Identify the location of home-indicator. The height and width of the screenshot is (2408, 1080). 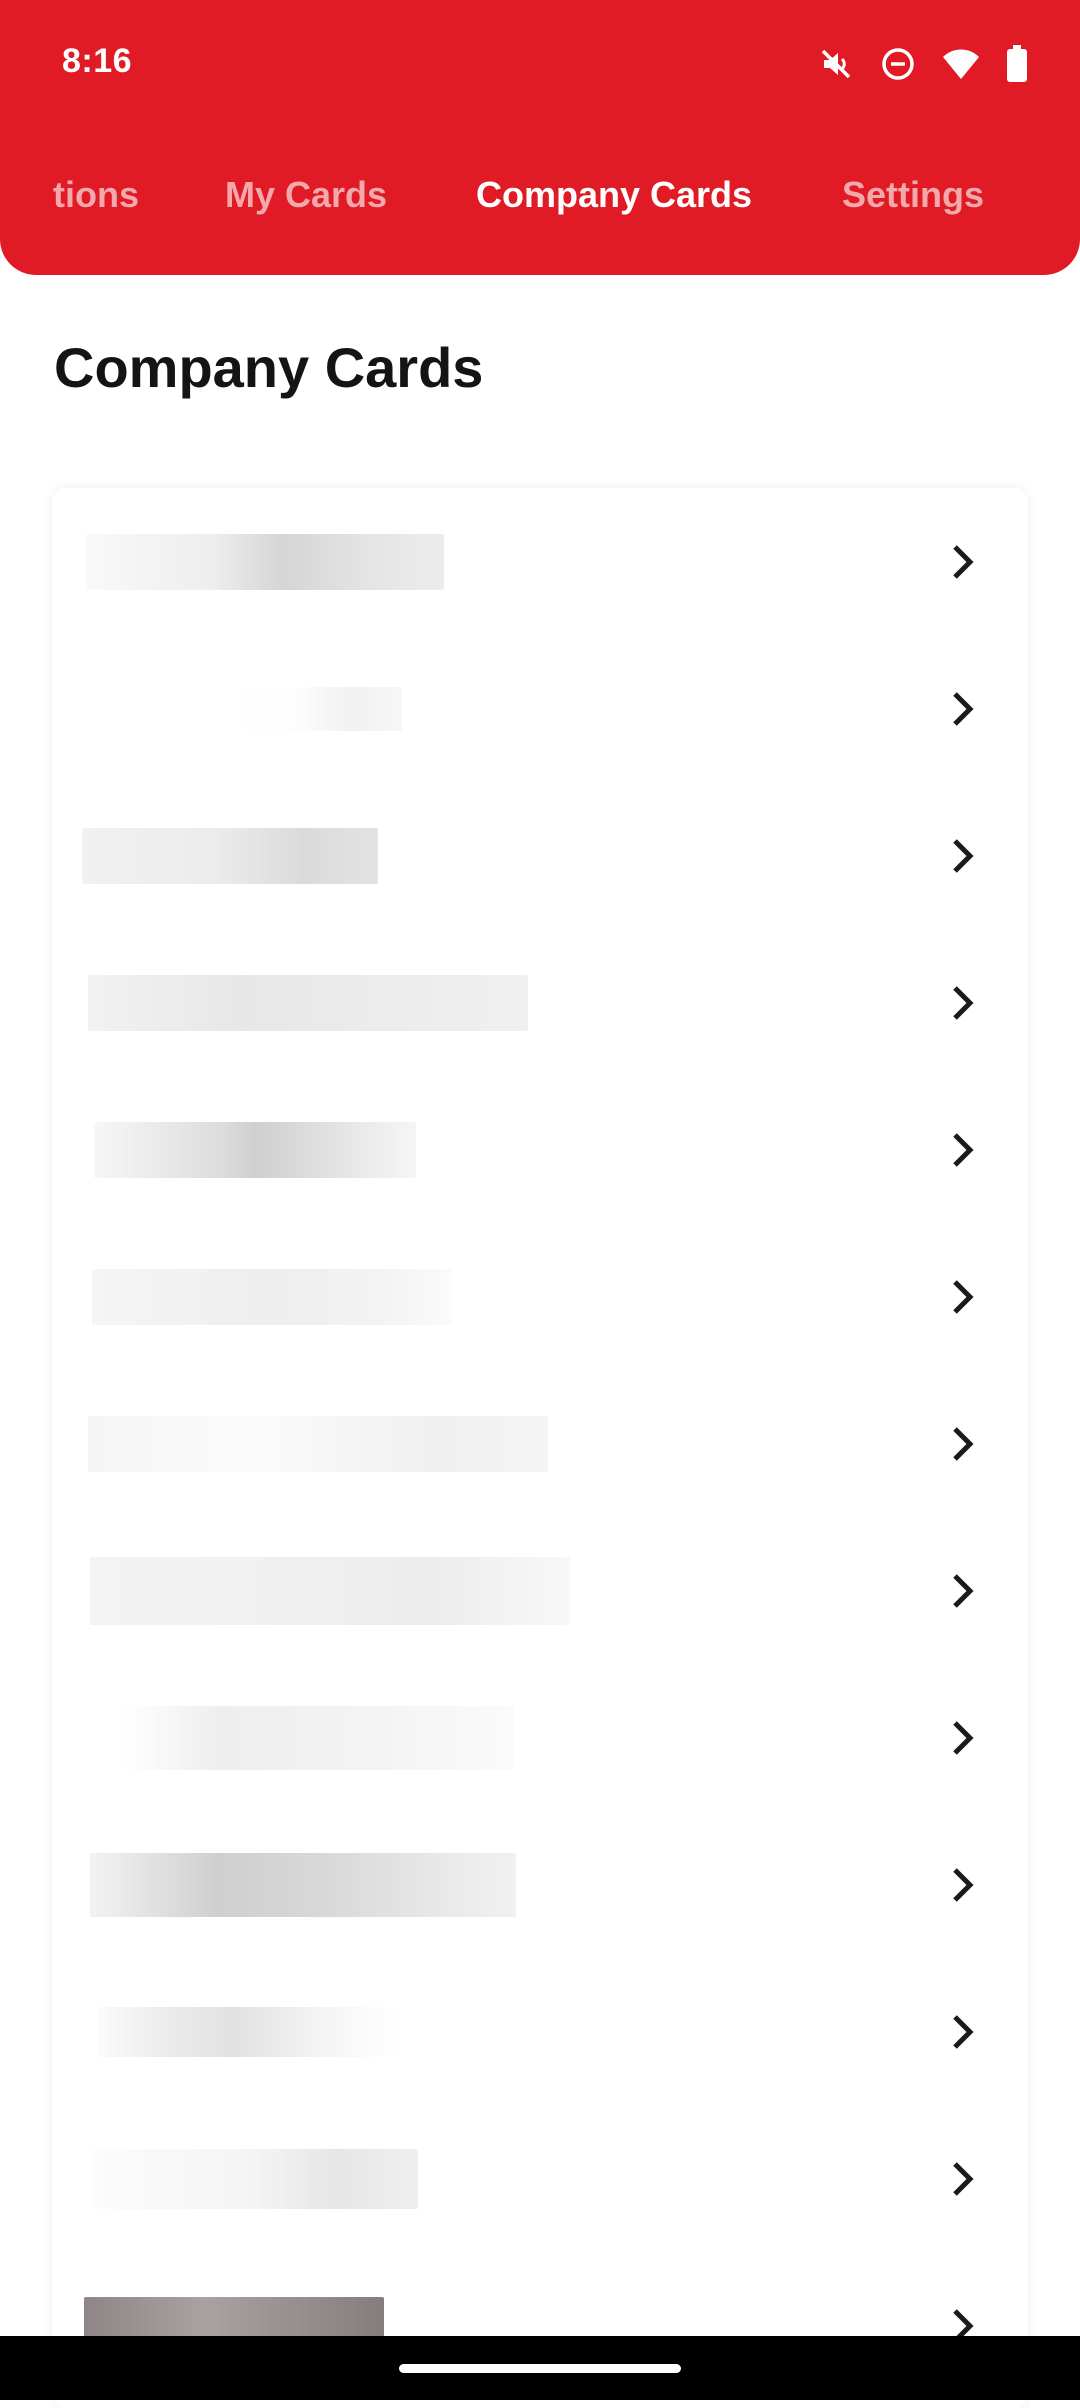
(540, 2368).